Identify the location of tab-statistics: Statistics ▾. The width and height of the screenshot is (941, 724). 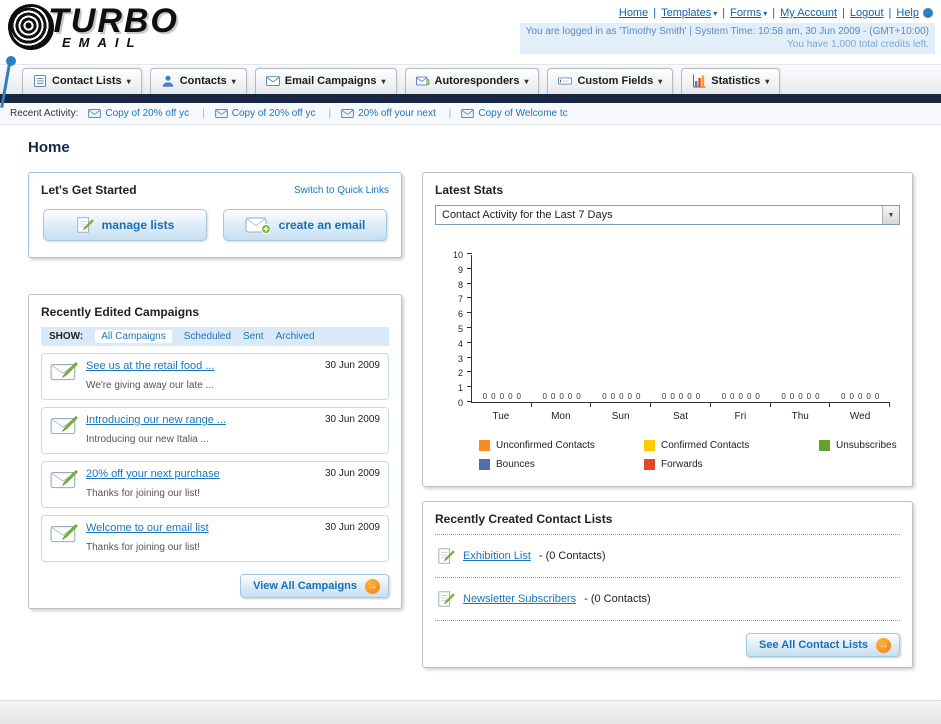
(731, 81).